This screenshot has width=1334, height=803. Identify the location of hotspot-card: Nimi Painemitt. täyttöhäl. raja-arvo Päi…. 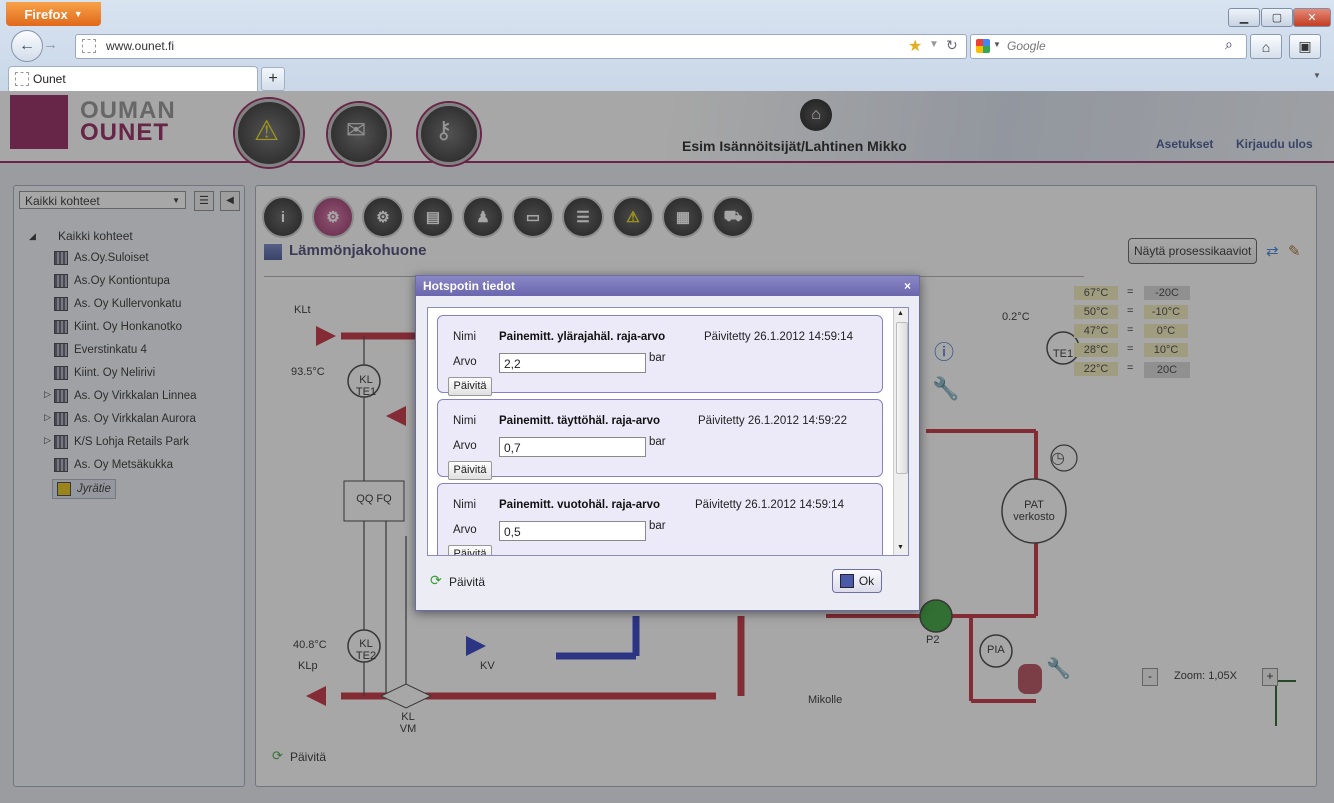
(660, 439).